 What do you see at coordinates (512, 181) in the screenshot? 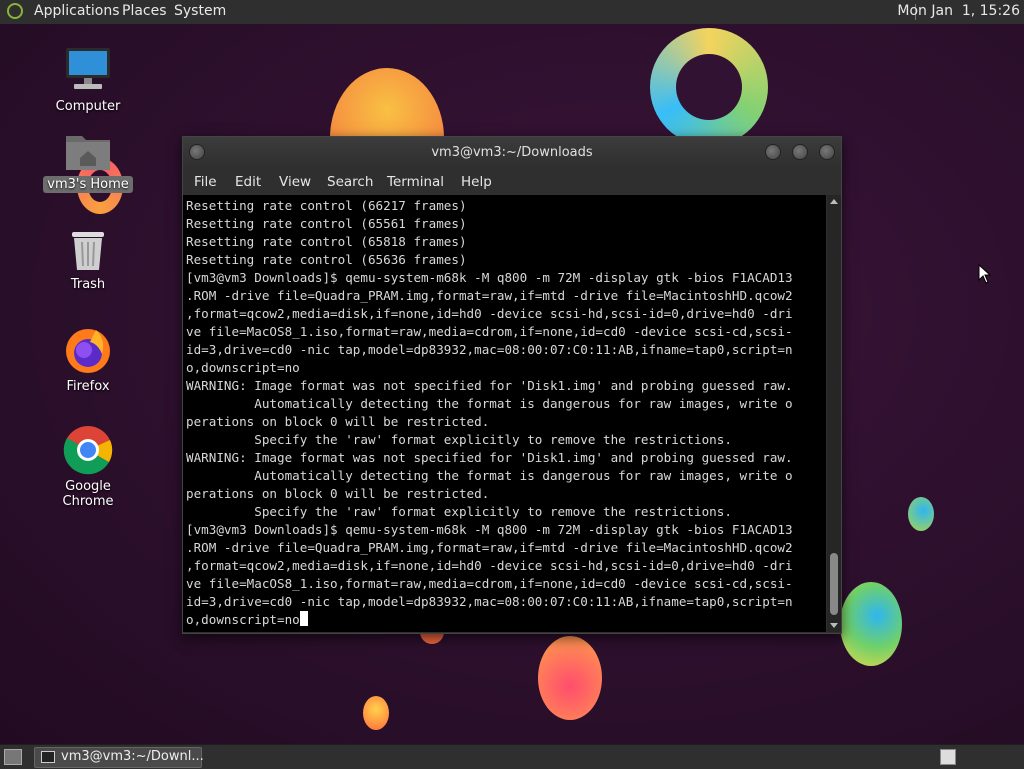
I see `terminal-menubar: File Edit View Search Terminal Help` at bounding box center [512, 181].